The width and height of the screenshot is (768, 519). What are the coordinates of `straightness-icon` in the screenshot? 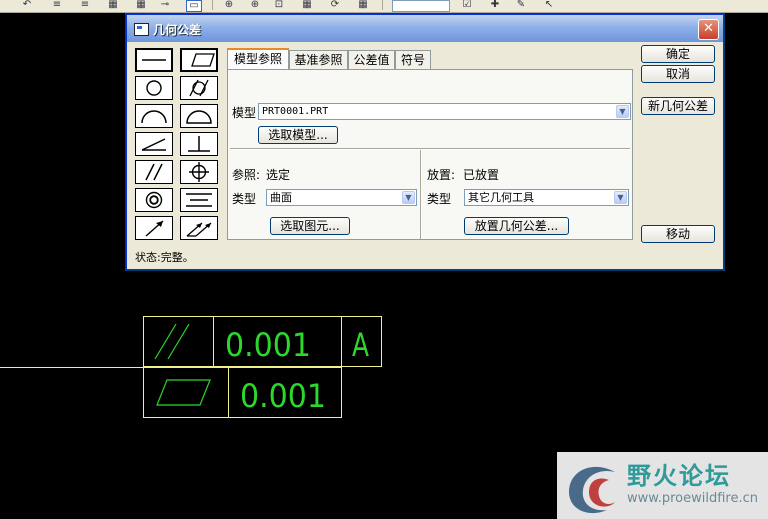 It's located at (154, 60).